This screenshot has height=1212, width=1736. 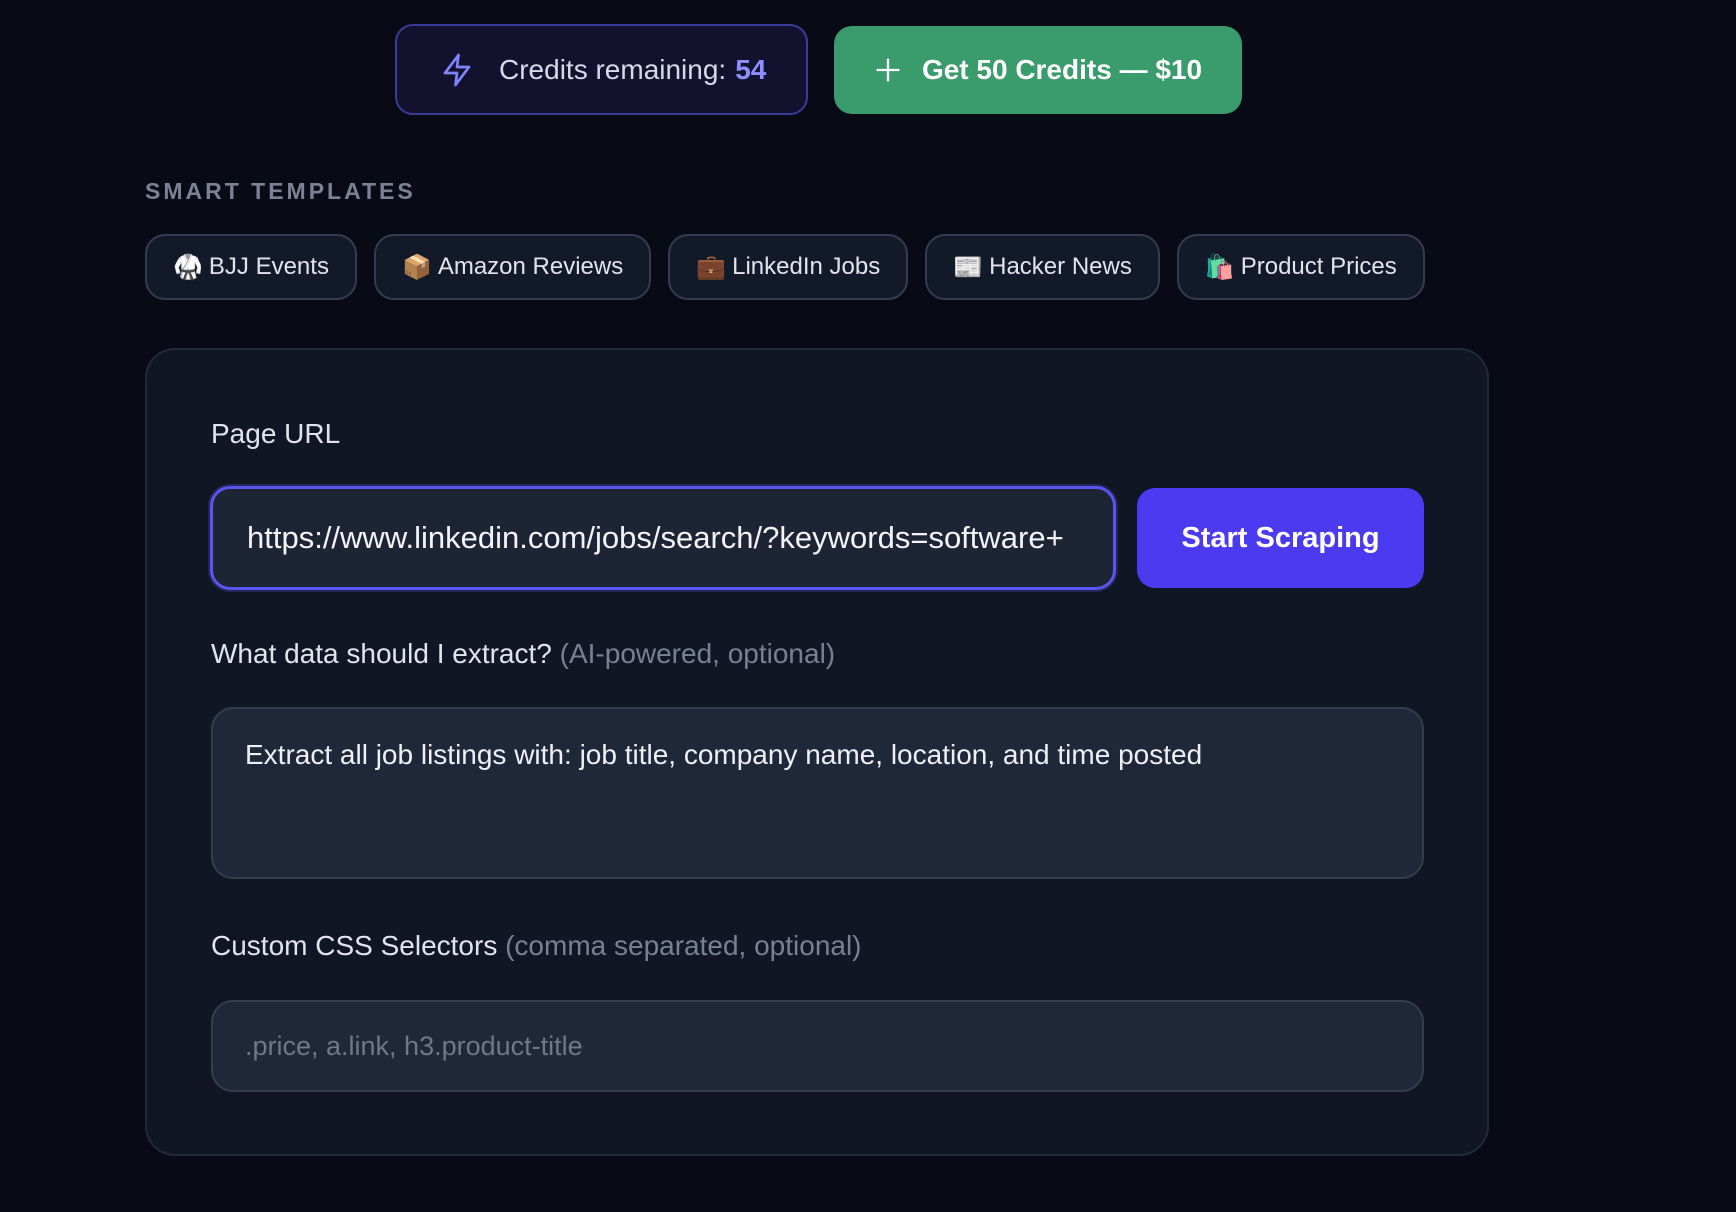 What do you see at coordinates (188, 267) in the screenshot?
I see `martial-arts-uniform-icon: 🥋` at bounding box center [188, 267].